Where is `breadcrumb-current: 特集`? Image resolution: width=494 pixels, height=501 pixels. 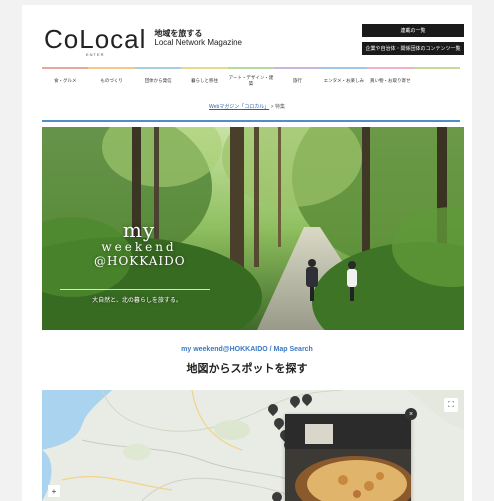 breadcrumb-current: 特集 is located at coordinates (279, 107).